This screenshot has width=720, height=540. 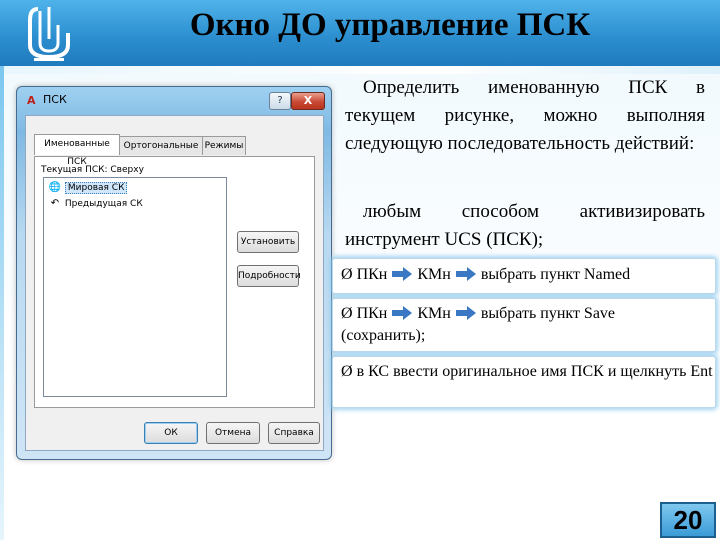 I want to click on slide-title: Окно ДО управление ПСК, so click(x=390, y=25).